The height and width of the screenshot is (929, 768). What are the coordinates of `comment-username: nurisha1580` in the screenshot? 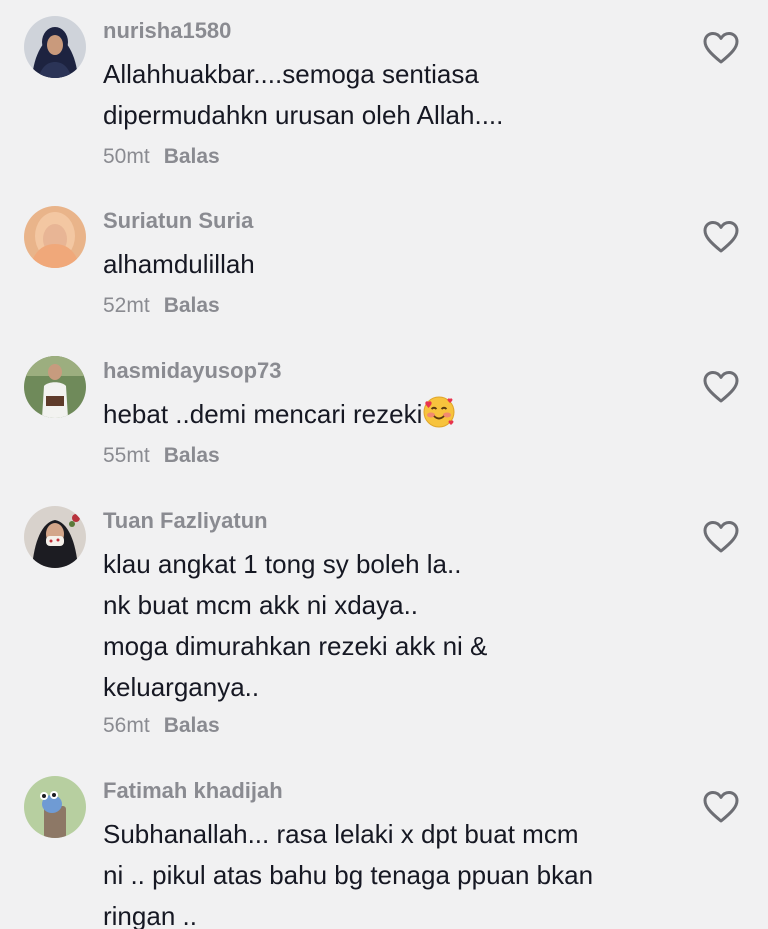 It's located at (167, 31).